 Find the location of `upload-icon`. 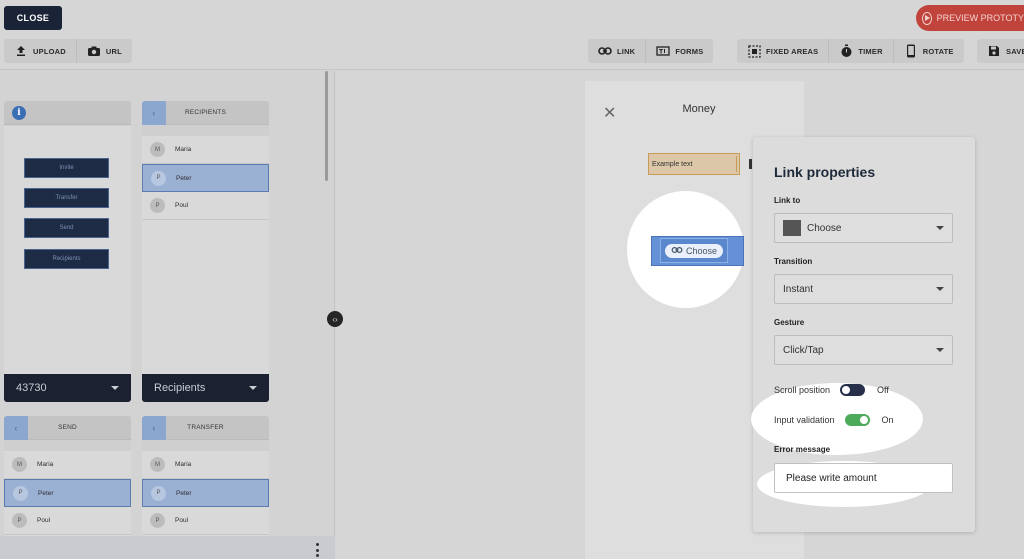

upload-icon is located at coordinates (21, 51).